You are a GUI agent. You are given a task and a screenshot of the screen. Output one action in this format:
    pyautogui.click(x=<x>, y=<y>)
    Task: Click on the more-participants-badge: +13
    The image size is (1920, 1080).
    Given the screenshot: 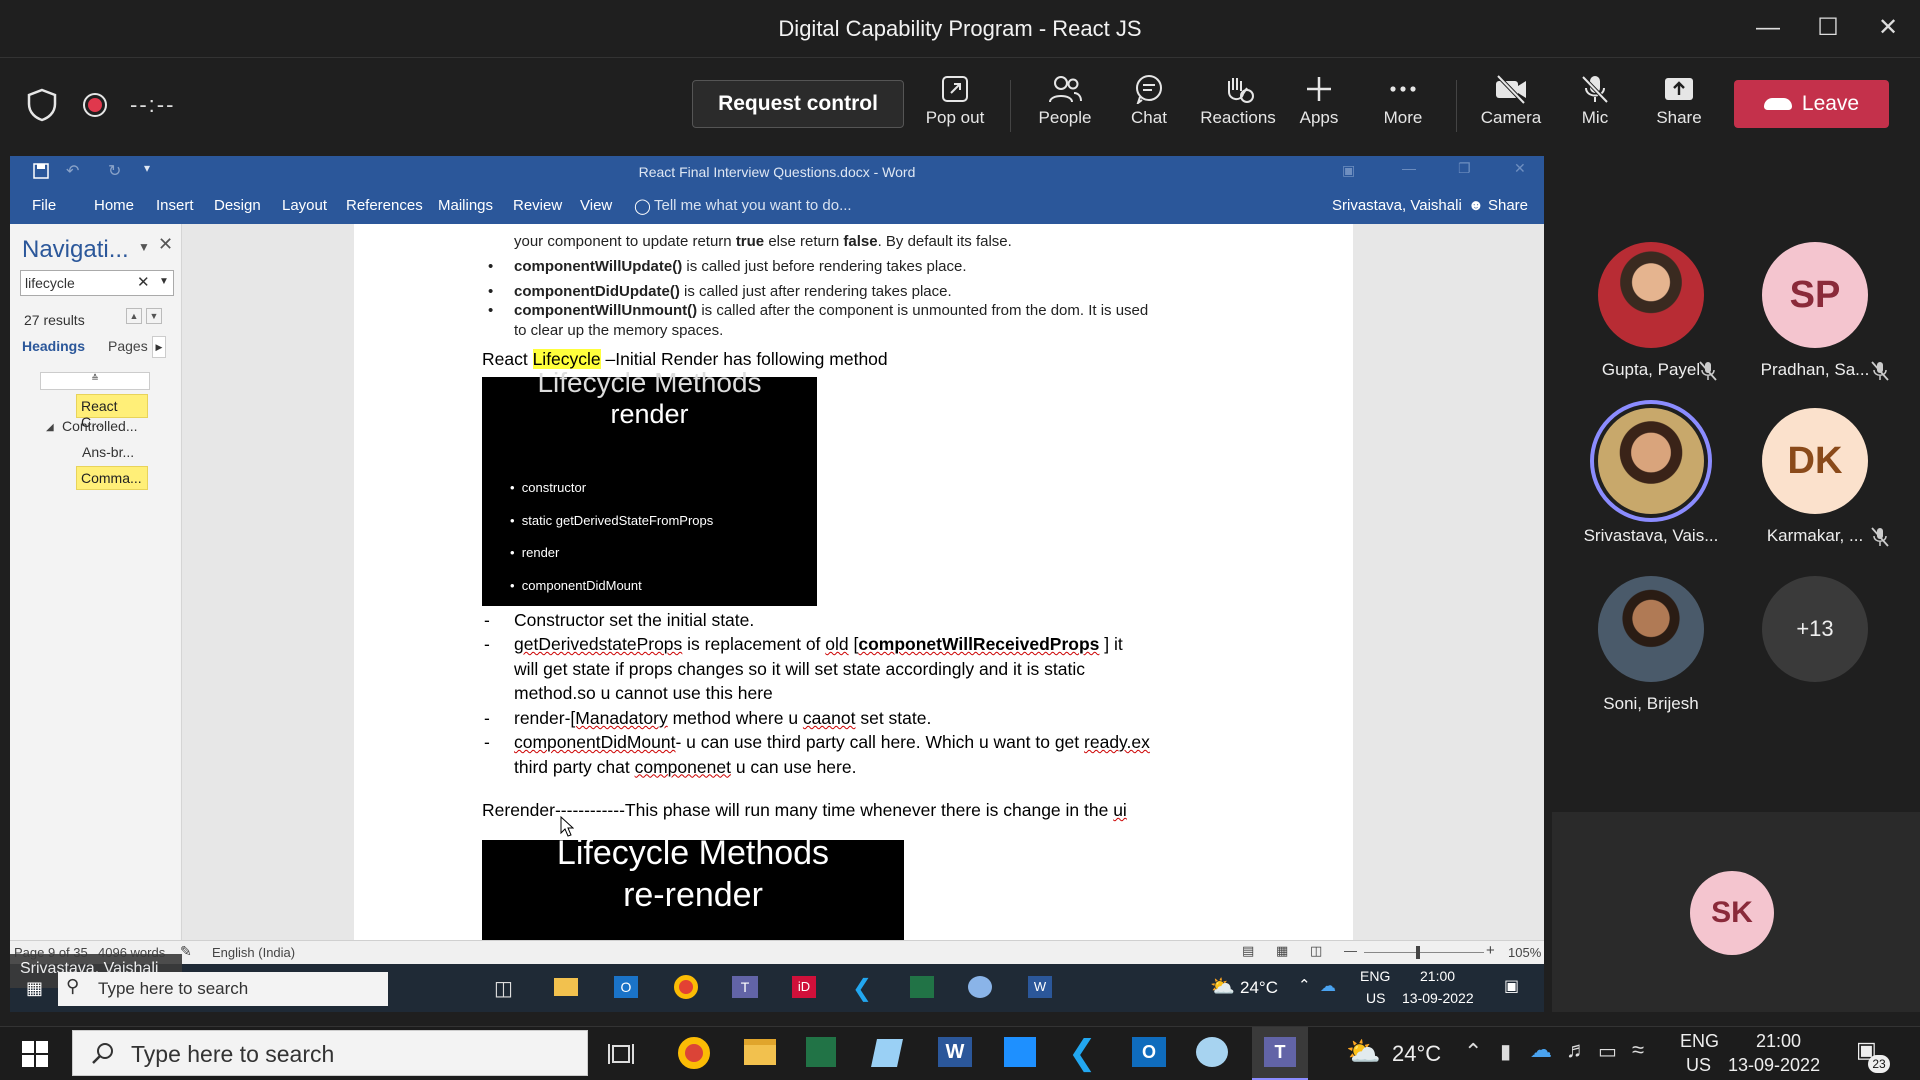 What is the action you would take?
    pyautogui.click(x=1815, y=629)
    